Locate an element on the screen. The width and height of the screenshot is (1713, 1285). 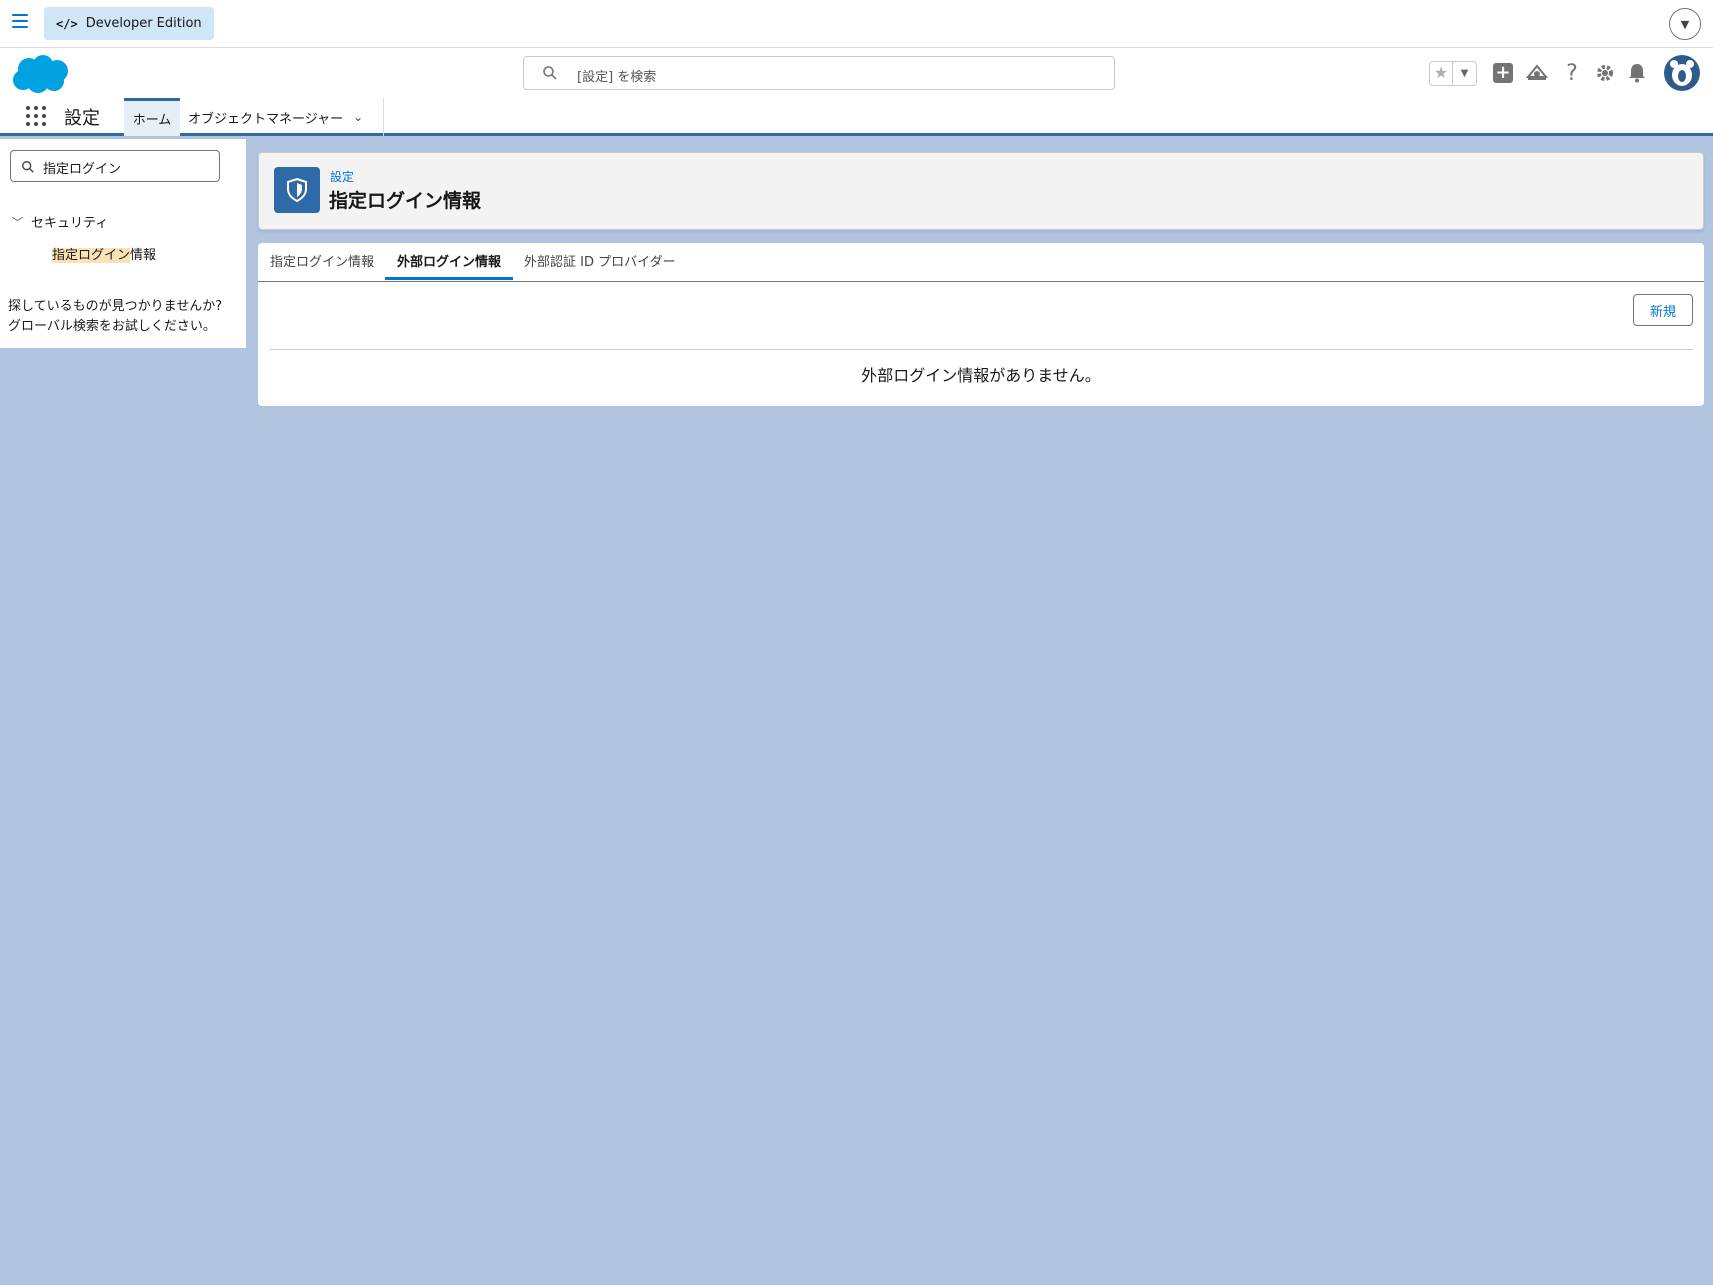
salesforce-logo is located at coordinates (40, 74).